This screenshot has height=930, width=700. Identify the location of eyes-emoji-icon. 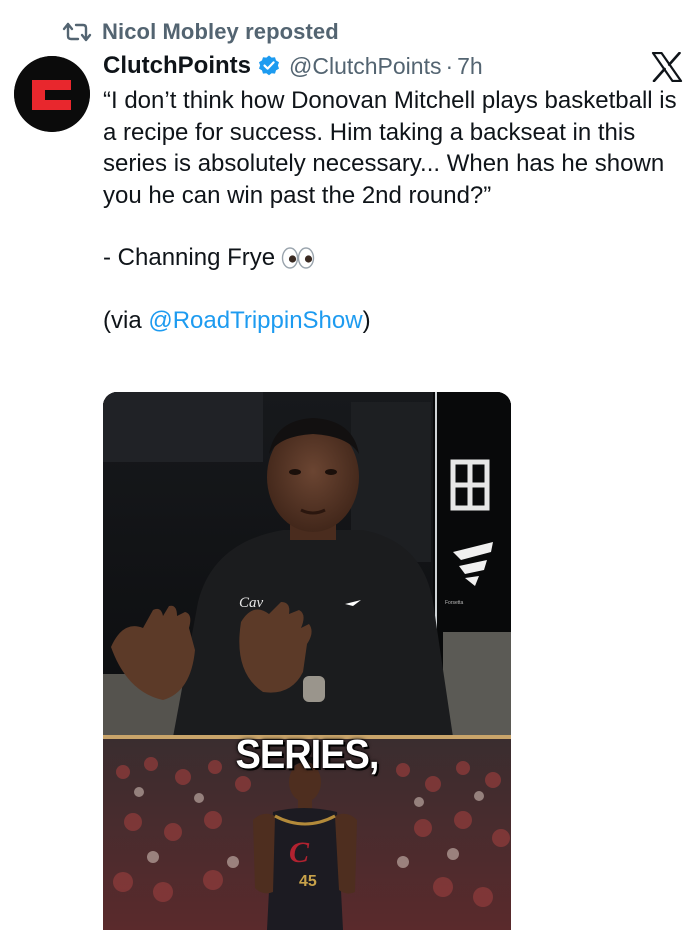
(298, 258).